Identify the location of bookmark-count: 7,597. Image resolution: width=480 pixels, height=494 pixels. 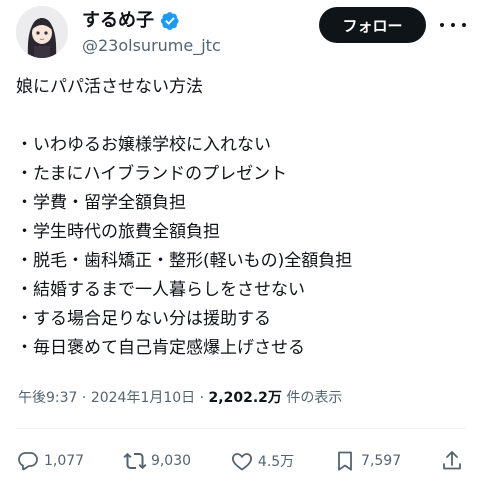
(381, 461).